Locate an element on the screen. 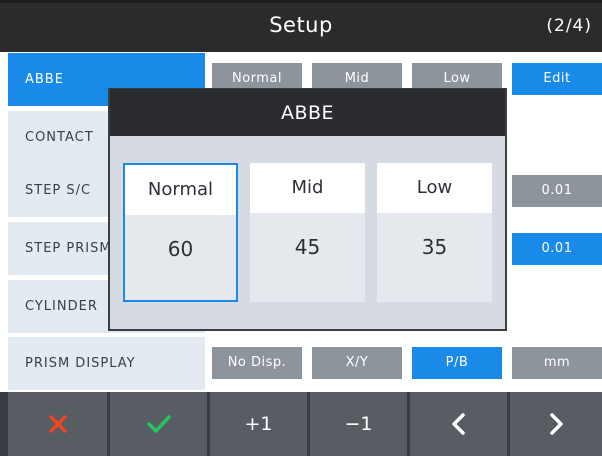  confirm-icon is located at coordinates (158, 424).